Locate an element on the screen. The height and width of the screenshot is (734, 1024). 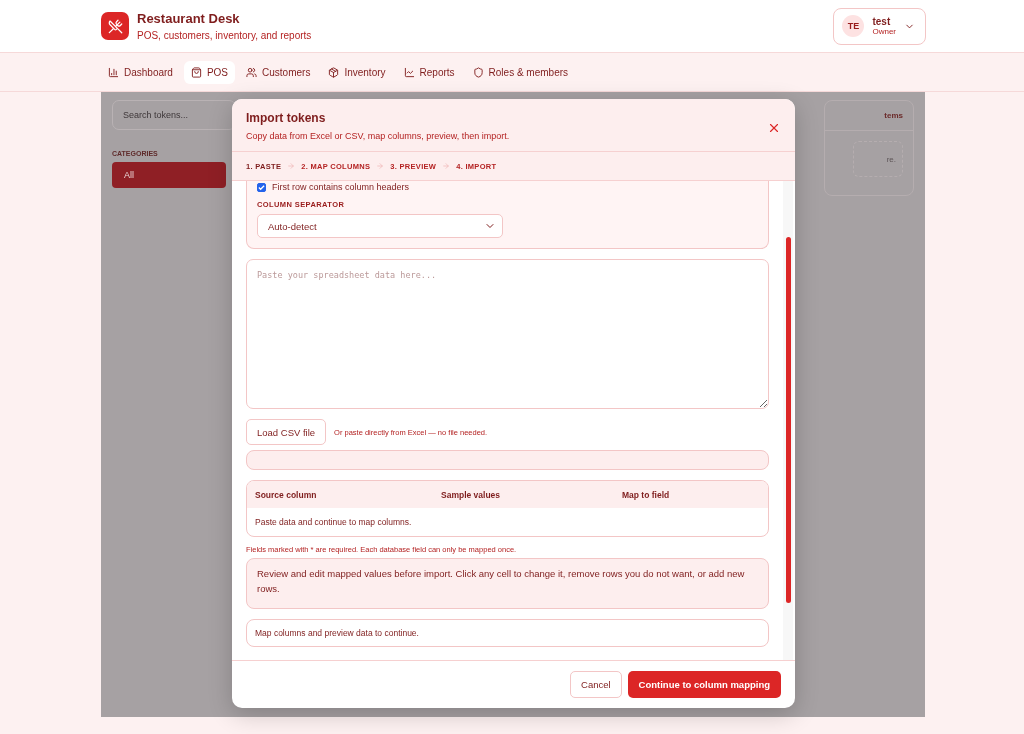
bar-chart-icon is located at coordinates (113, 72).